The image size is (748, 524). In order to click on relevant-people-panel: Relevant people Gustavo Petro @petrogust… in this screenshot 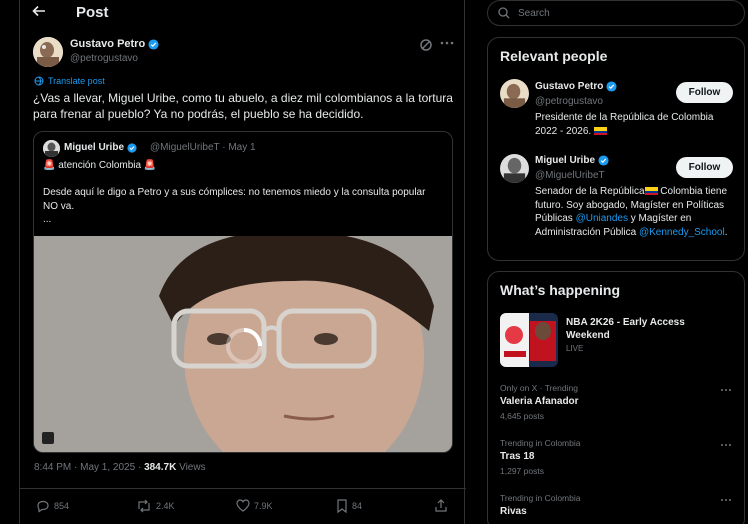, I will do `click(616, 149)`.